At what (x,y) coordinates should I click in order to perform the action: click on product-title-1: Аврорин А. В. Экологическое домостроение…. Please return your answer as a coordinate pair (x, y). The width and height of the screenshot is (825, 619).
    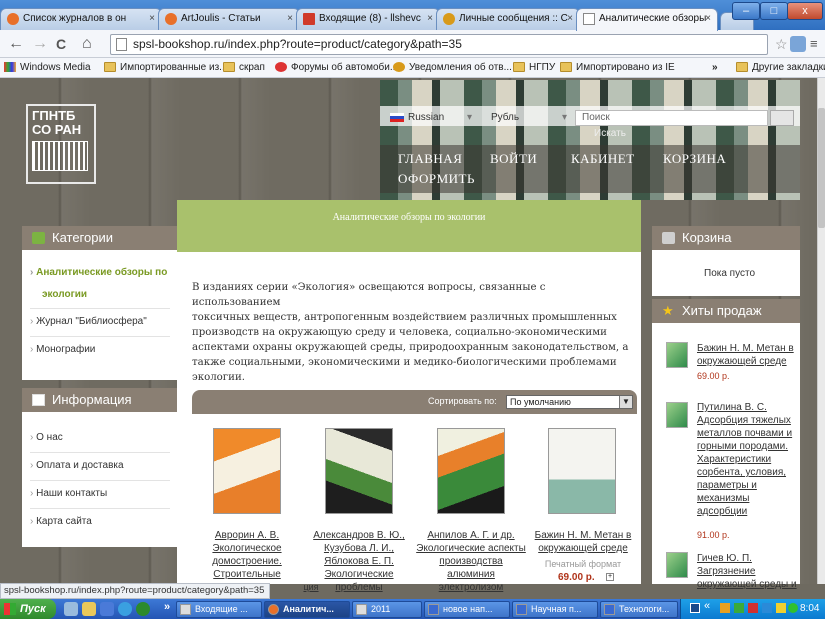
    Looking at the image, I should click on (247, 555).